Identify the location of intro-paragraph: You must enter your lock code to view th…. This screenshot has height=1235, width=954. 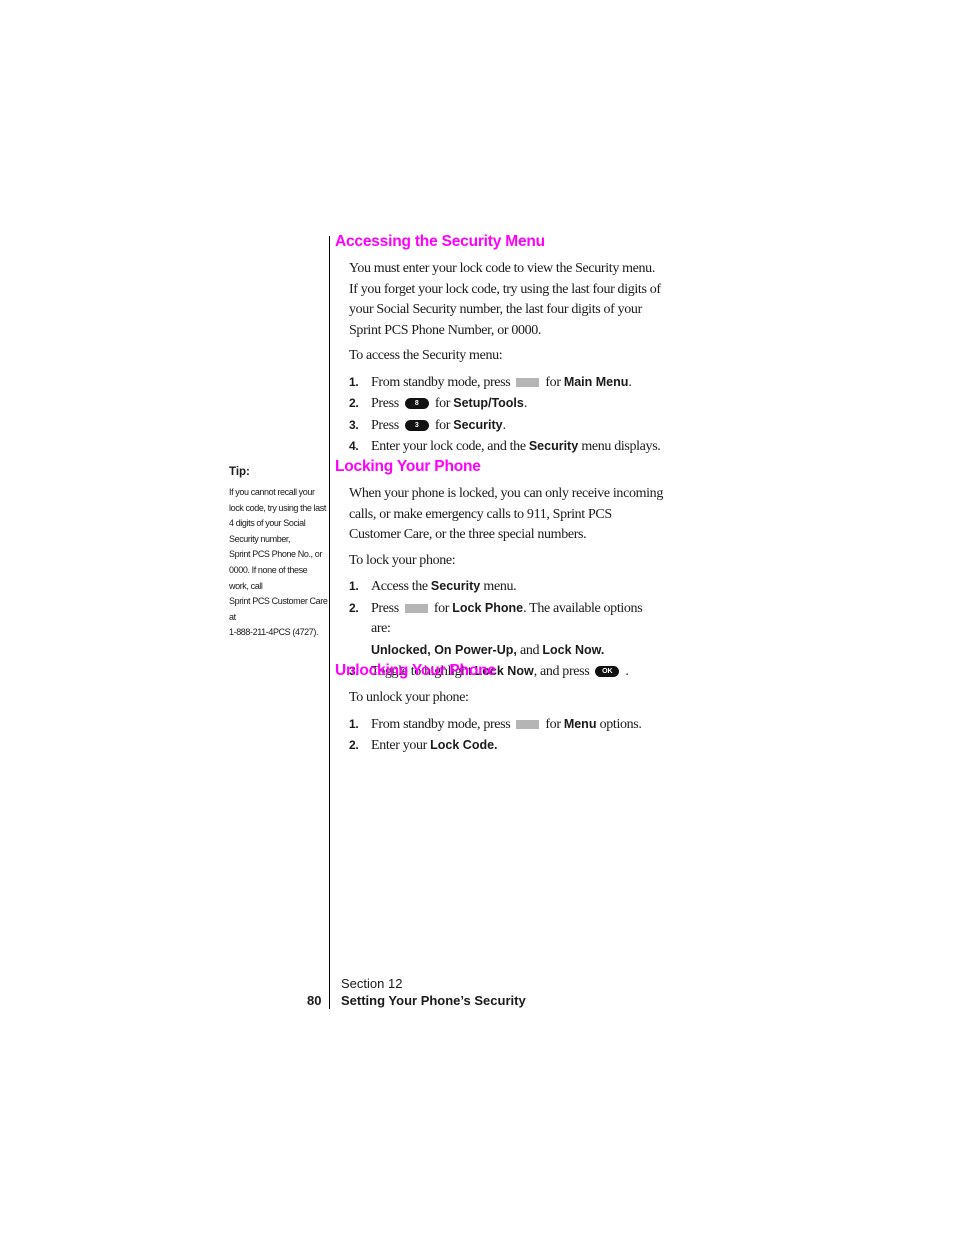
(505, 299).